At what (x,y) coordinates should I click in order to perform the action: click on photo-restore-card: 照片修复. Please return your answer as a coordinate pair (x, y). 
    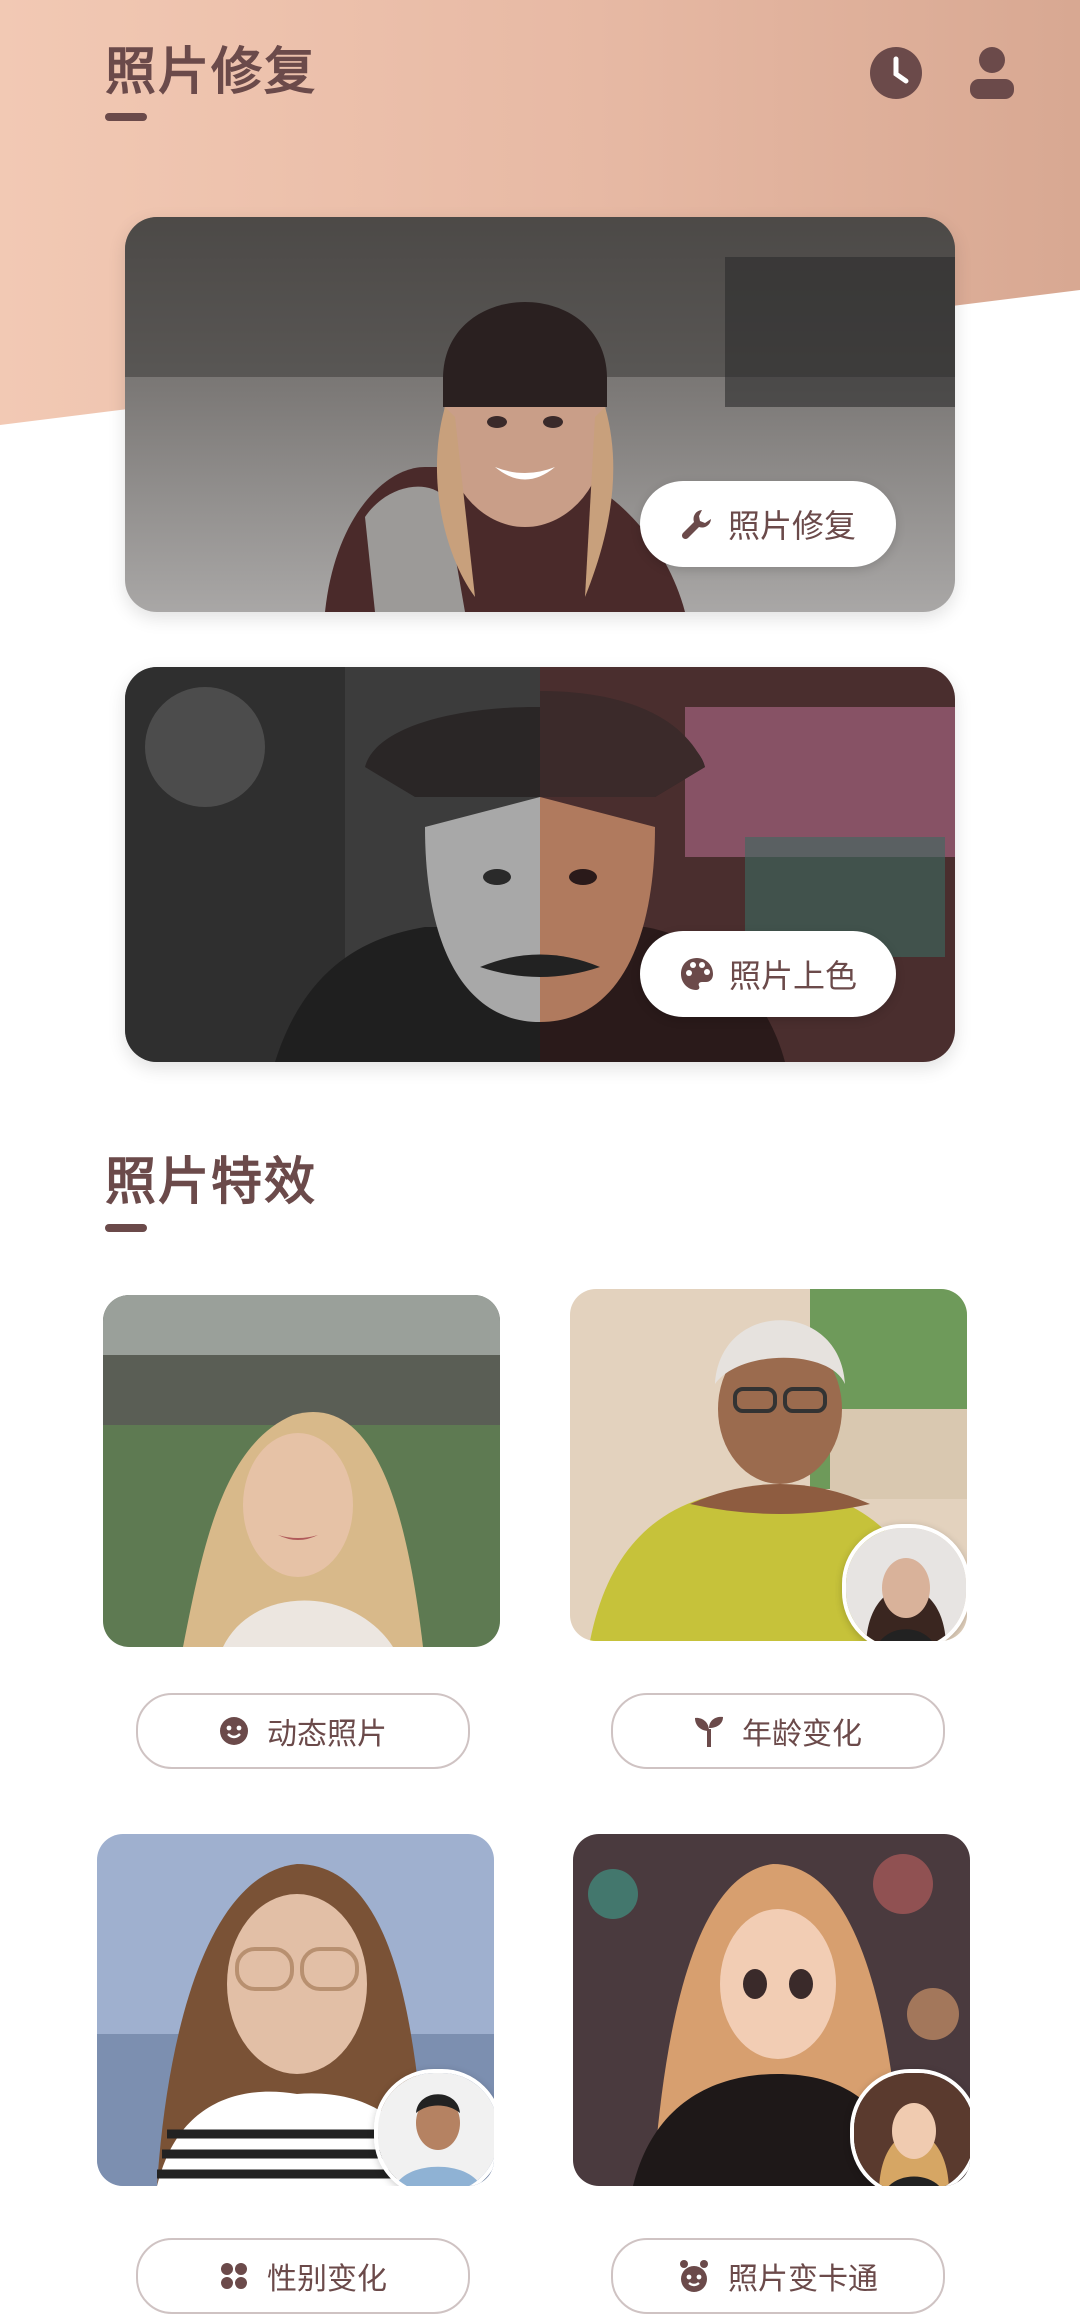
    Looking at the image, I should click on (540, 414).